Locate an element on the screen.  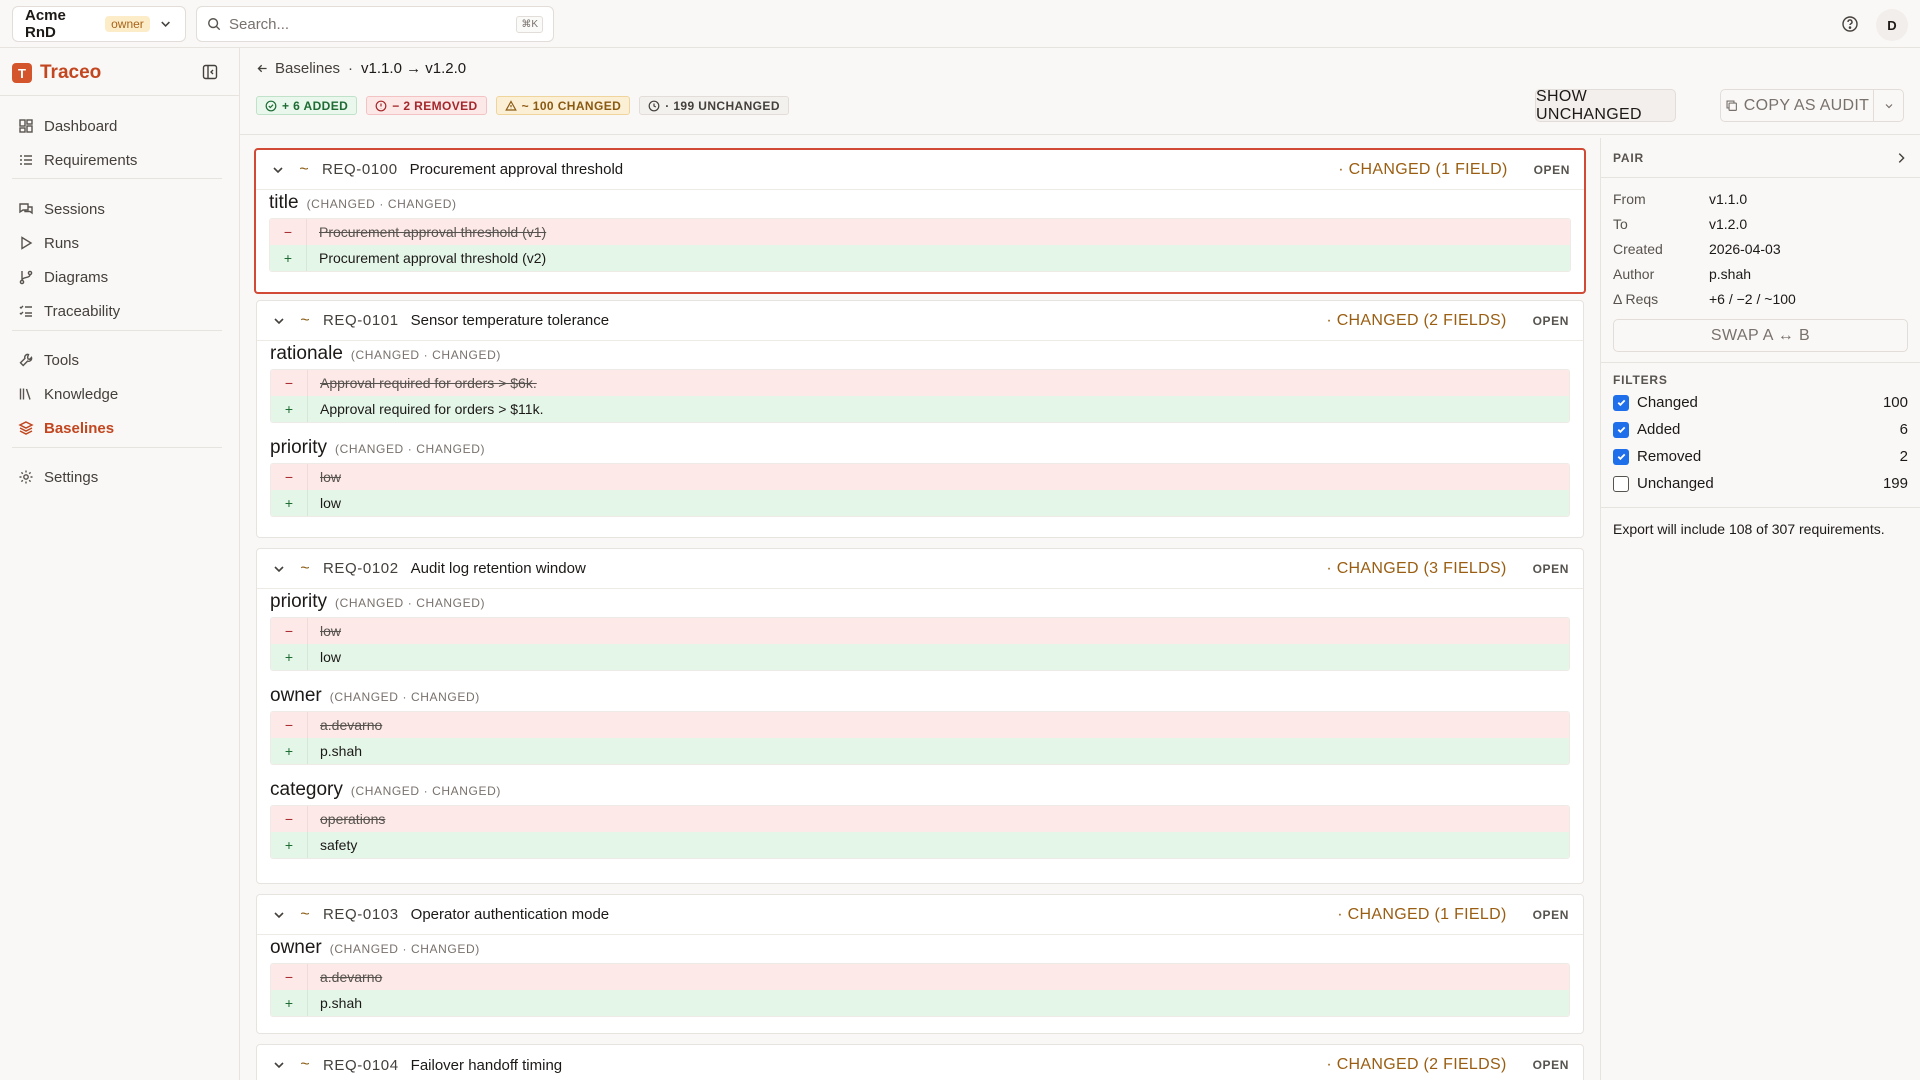
requirement-title: Failover handoff timing is located at coordinates (486, 1065).